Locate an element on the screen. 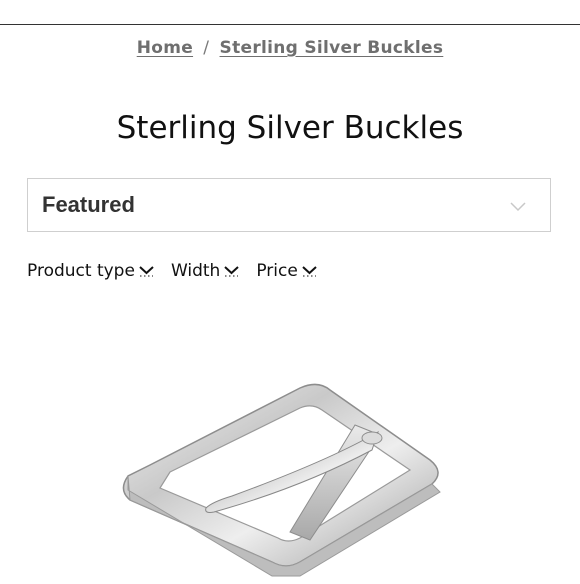 Image resolution: width=580 pixels, height=584 pixels. filter-width: Width is located at coordinates (205, 271).